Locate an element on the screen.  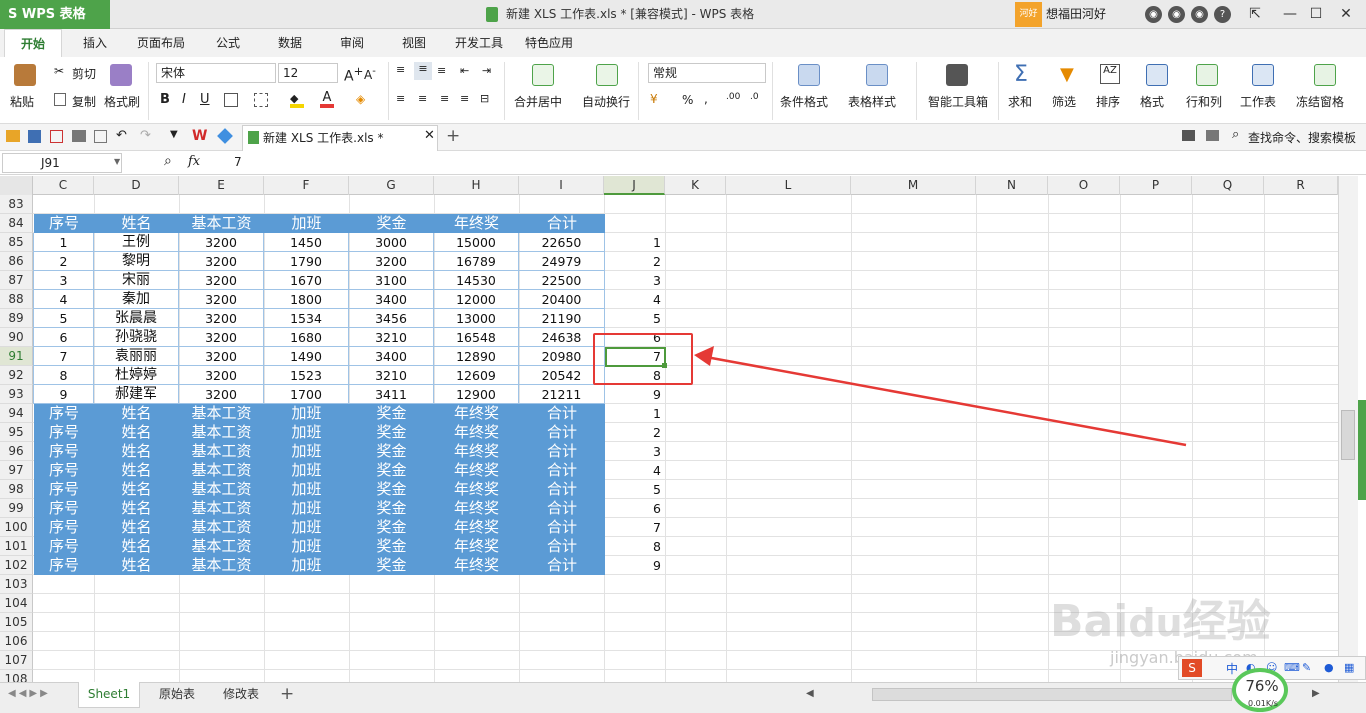
column-header: K is located at coordinates (695, 185).